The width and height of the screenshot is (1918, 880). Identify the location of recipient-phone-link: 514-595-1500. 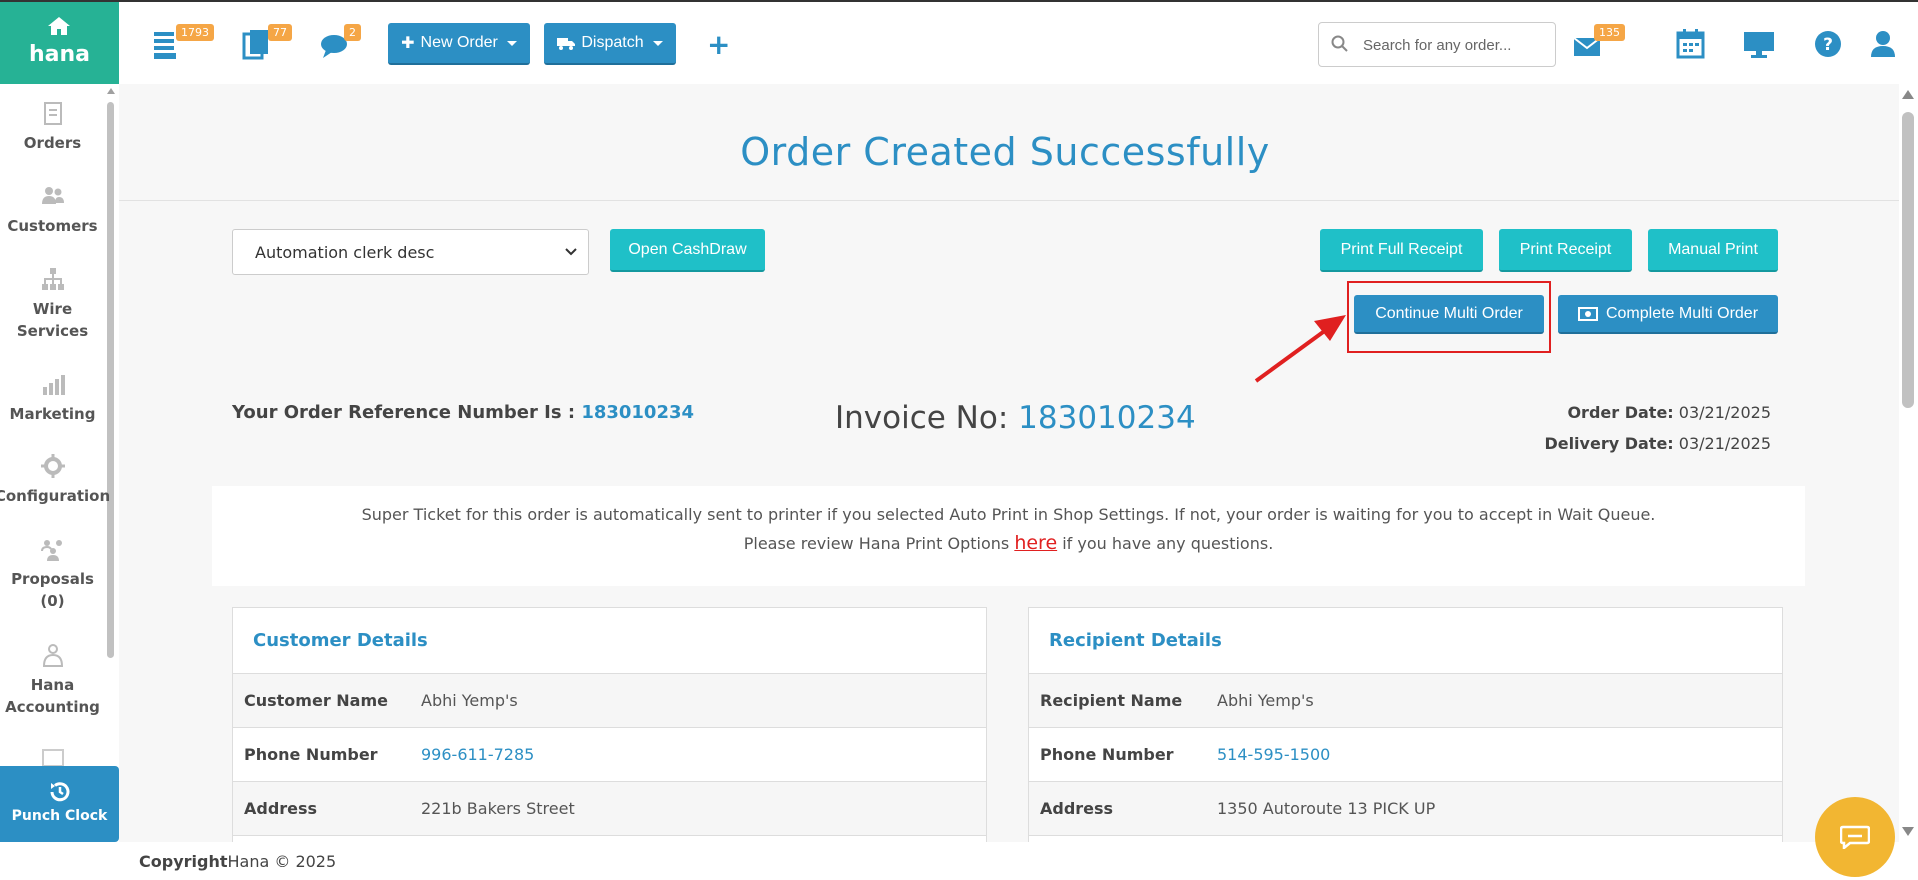
(1273, 754).